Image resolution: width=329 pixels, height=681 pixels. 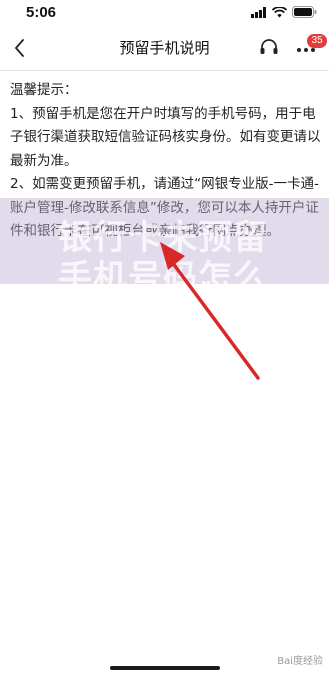 What do you see at coordinates (269, 48) in the screenshot?
I see `headset-icon` at bounding box center [269, 48].